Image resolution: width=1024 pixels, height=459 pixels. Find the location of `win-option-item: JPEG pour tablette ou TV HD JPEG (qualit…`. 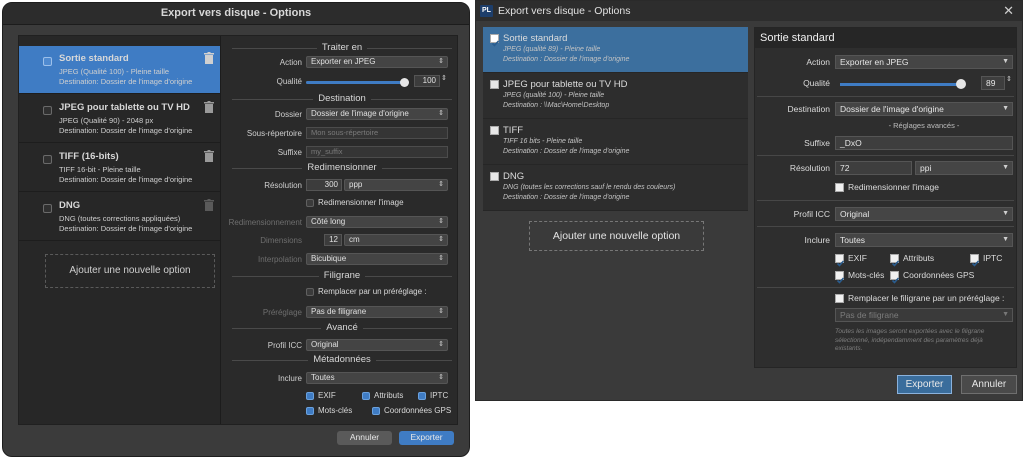

win-option-item: JPEG pour tablette ou TV HD JPEG (qualit… is located at coordinates (615, 96).